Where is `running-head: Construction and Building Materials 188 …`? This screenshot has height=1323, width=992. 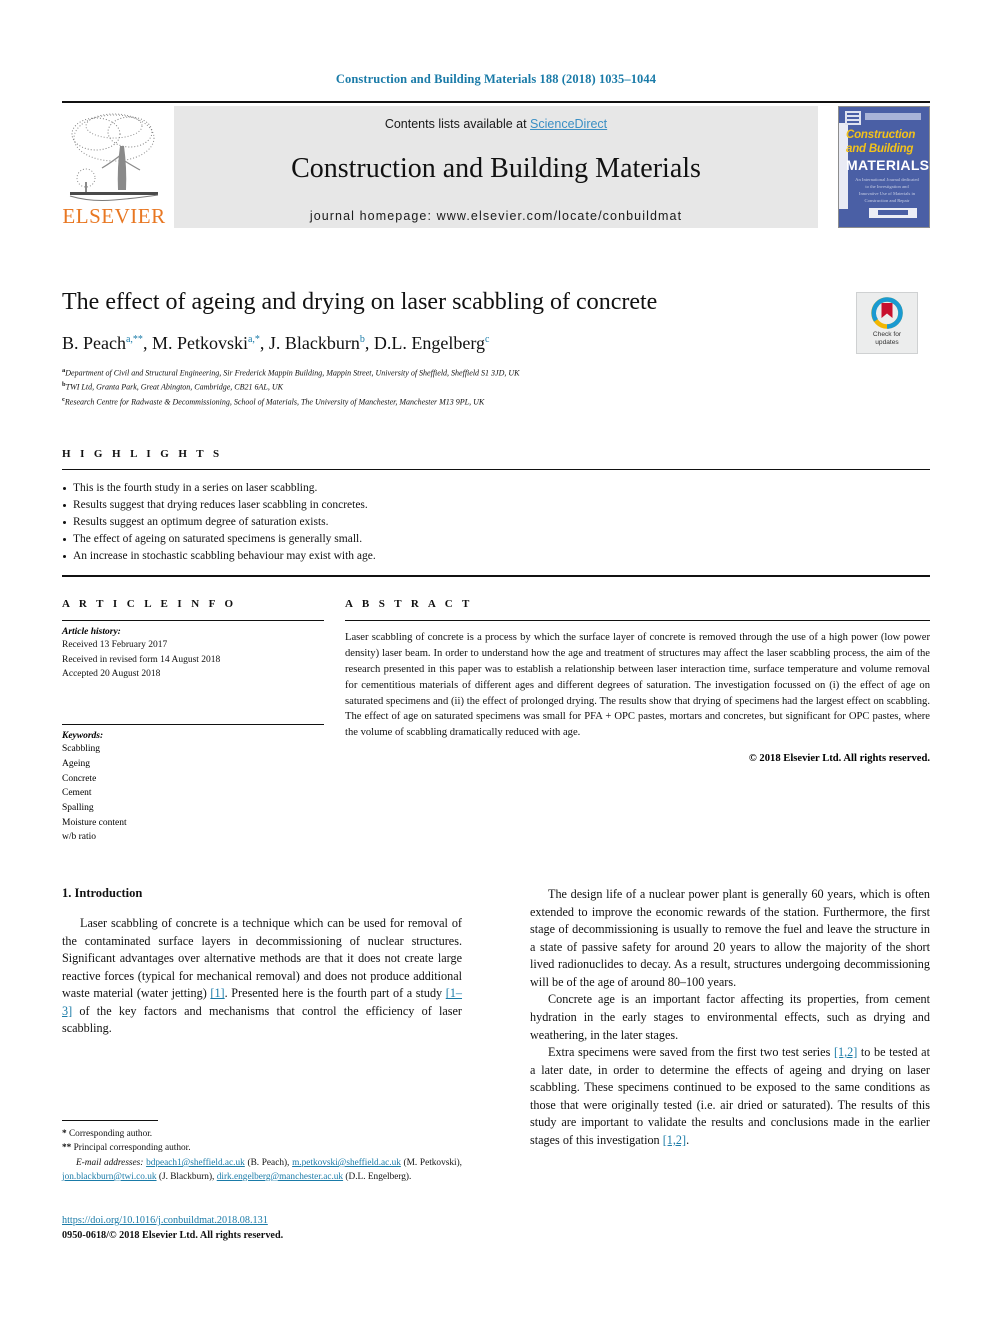 running-head: Construction and Building Materials 188 … is located at coordinates (496, 79).